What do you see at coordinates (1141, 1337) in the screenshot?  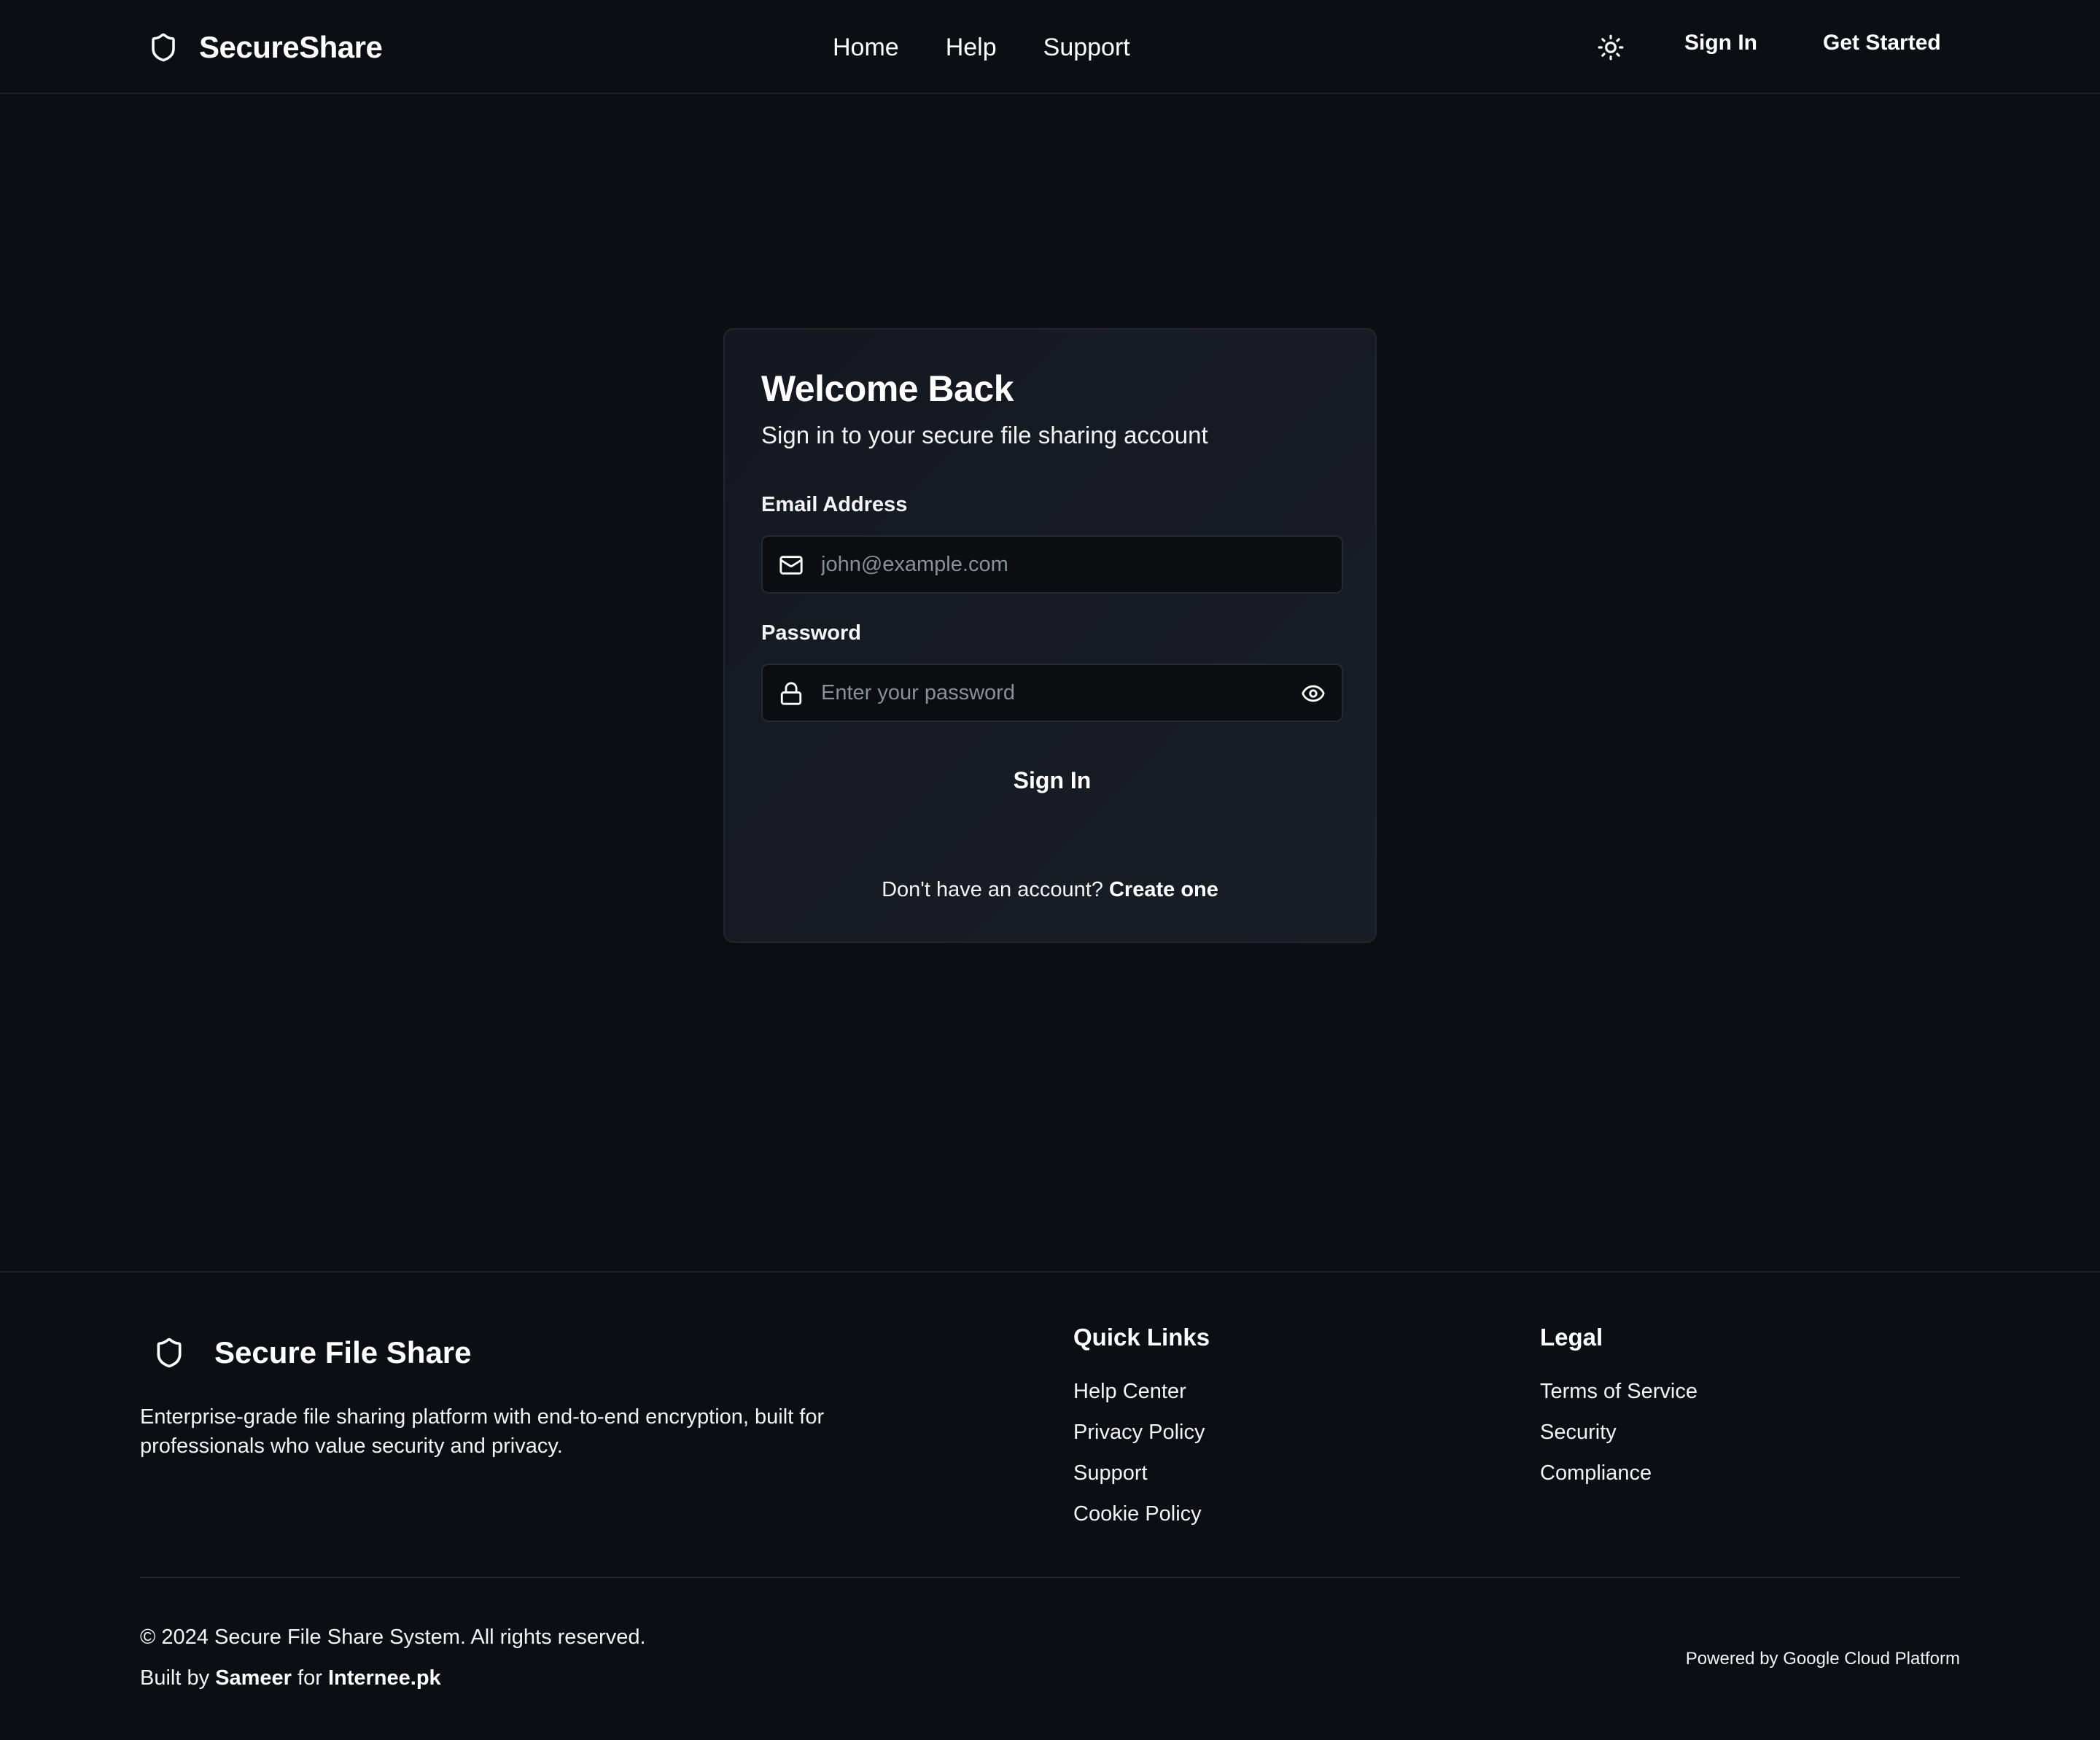 I see `quick-links-heading: Quick Links` at bounding box center [1141, 1337].